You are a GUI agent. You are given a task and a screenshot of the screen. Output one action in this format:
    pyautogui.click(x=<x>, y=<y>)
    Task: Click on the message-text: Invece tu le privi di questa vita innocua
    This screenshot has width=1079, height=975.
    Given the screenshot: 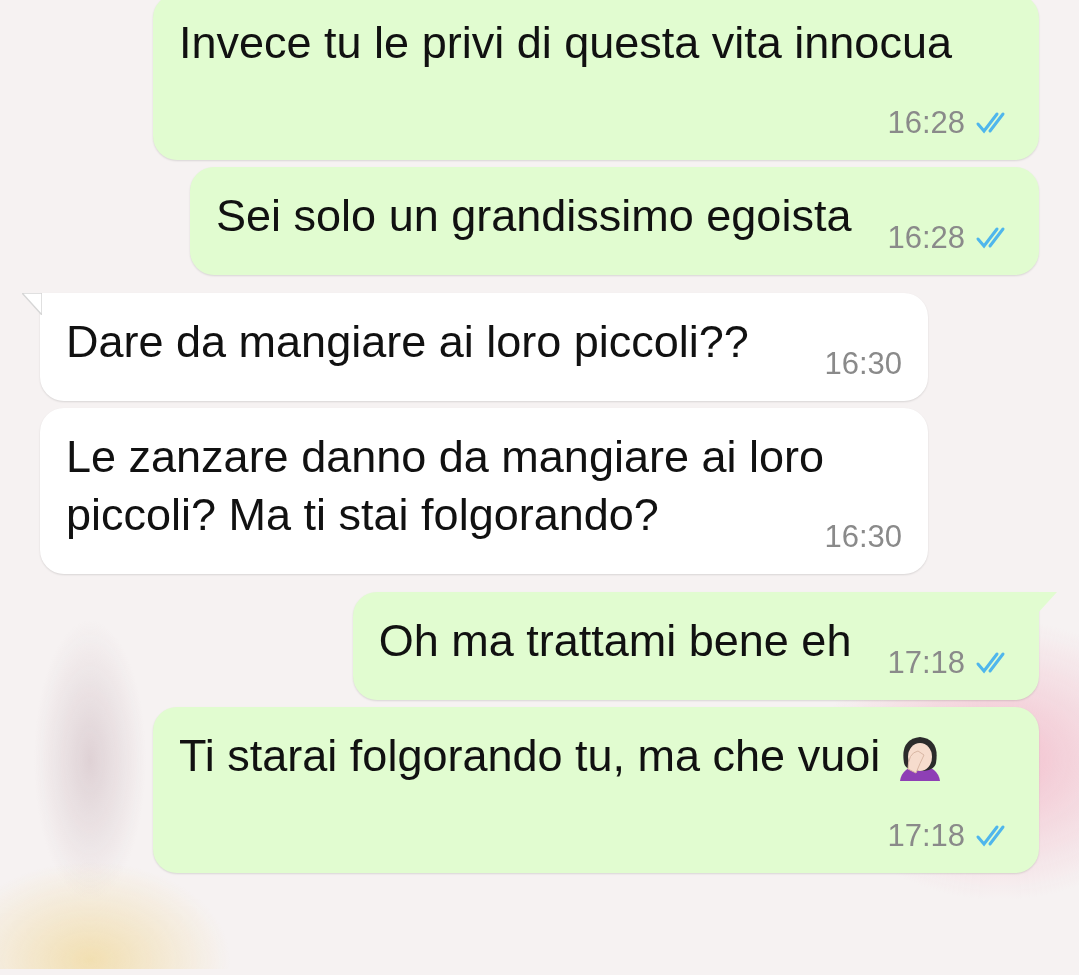 What is the action you would take?
    pyautogui.click(x=565, y=42)
    